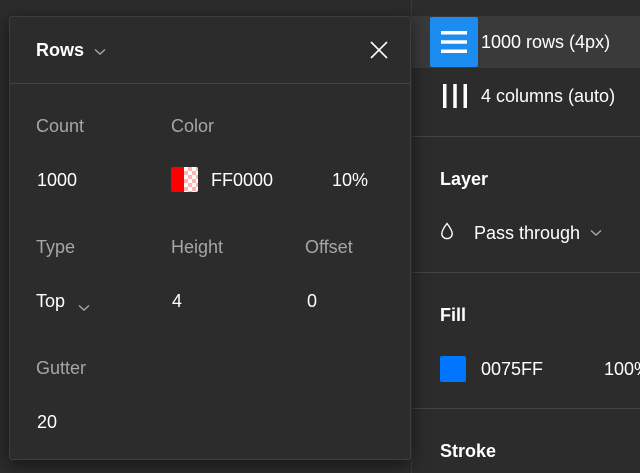 The width and height of the screenshot is (640, 473). I want to click on layout-grid-rows-row: 1000 rows (4px), so click(526, 42).